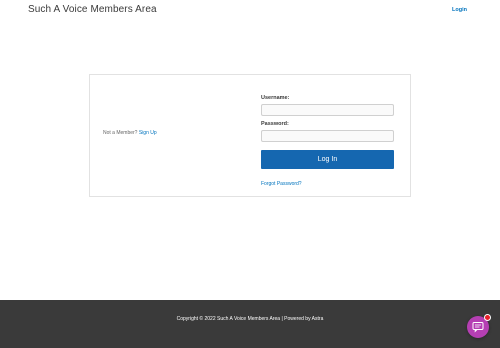 The width and height of the screenshot is (500, 348). Describe the element at coordinates (327, 110) in the screenshot. I see `username-input` at that location.